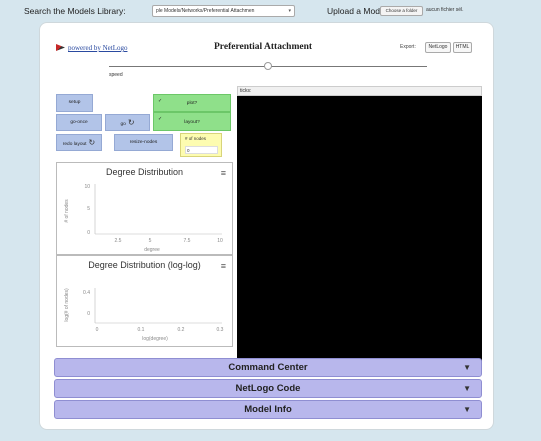 The width and height of the screenshot is (541, 441). I want to click on layout-switch: ✓ layout?, so click(192, 121).